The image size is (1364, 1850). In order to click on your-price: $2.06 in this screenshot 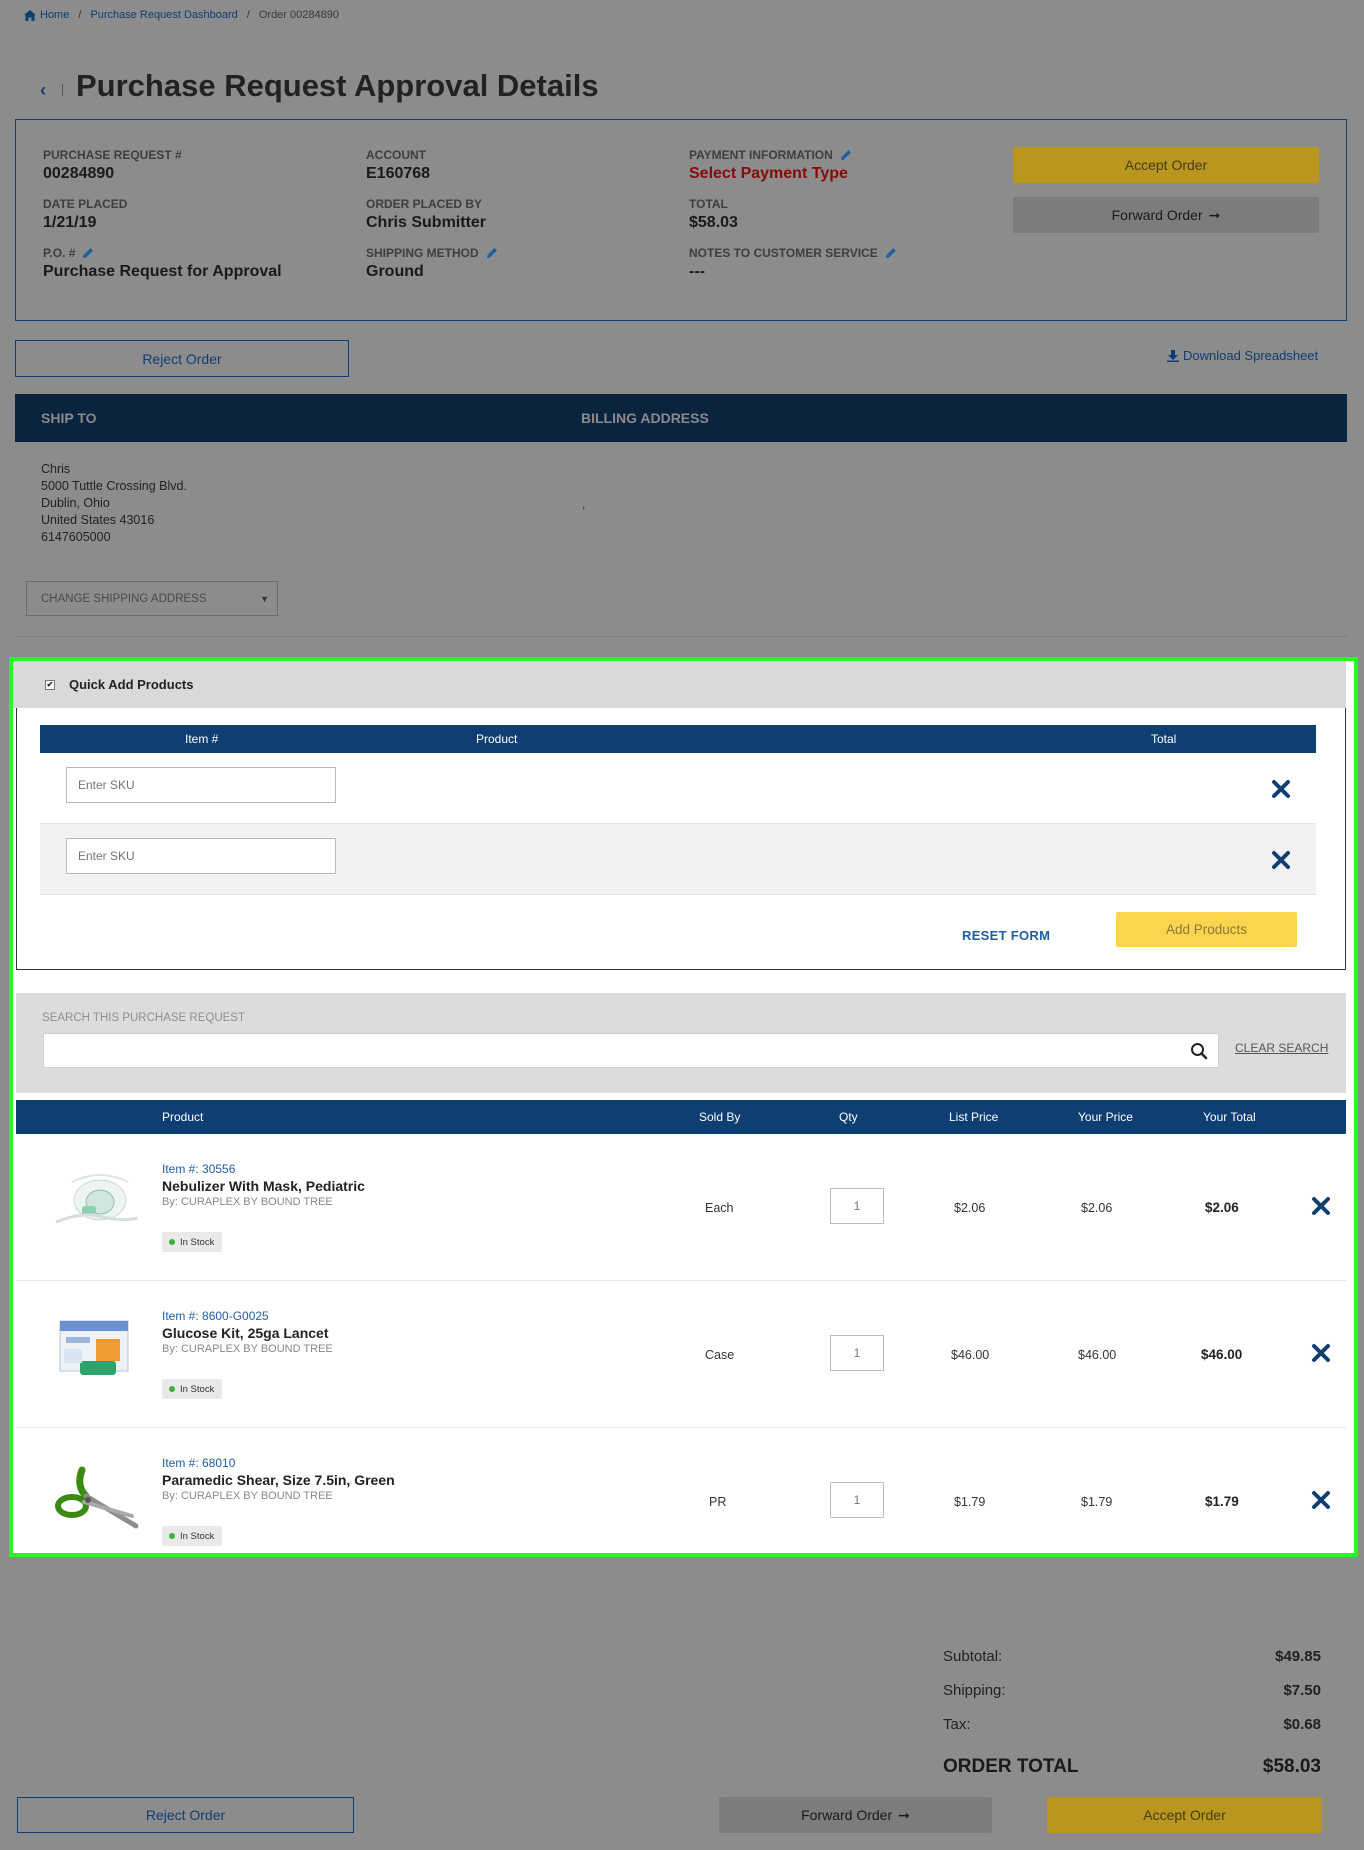, I will do `click(1097, 1208)`.